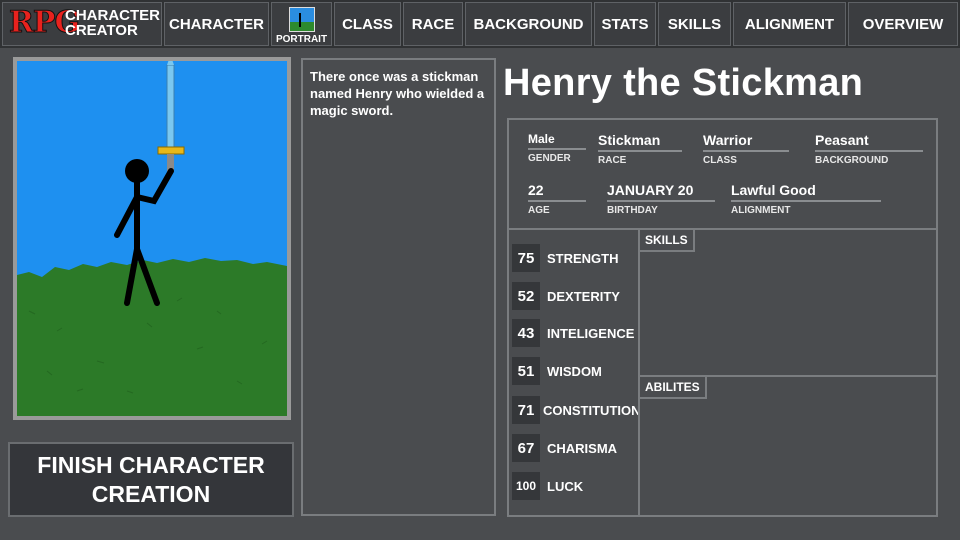  I want to click on logo-title: CHARACTER CREATOR, so click(112, 23).